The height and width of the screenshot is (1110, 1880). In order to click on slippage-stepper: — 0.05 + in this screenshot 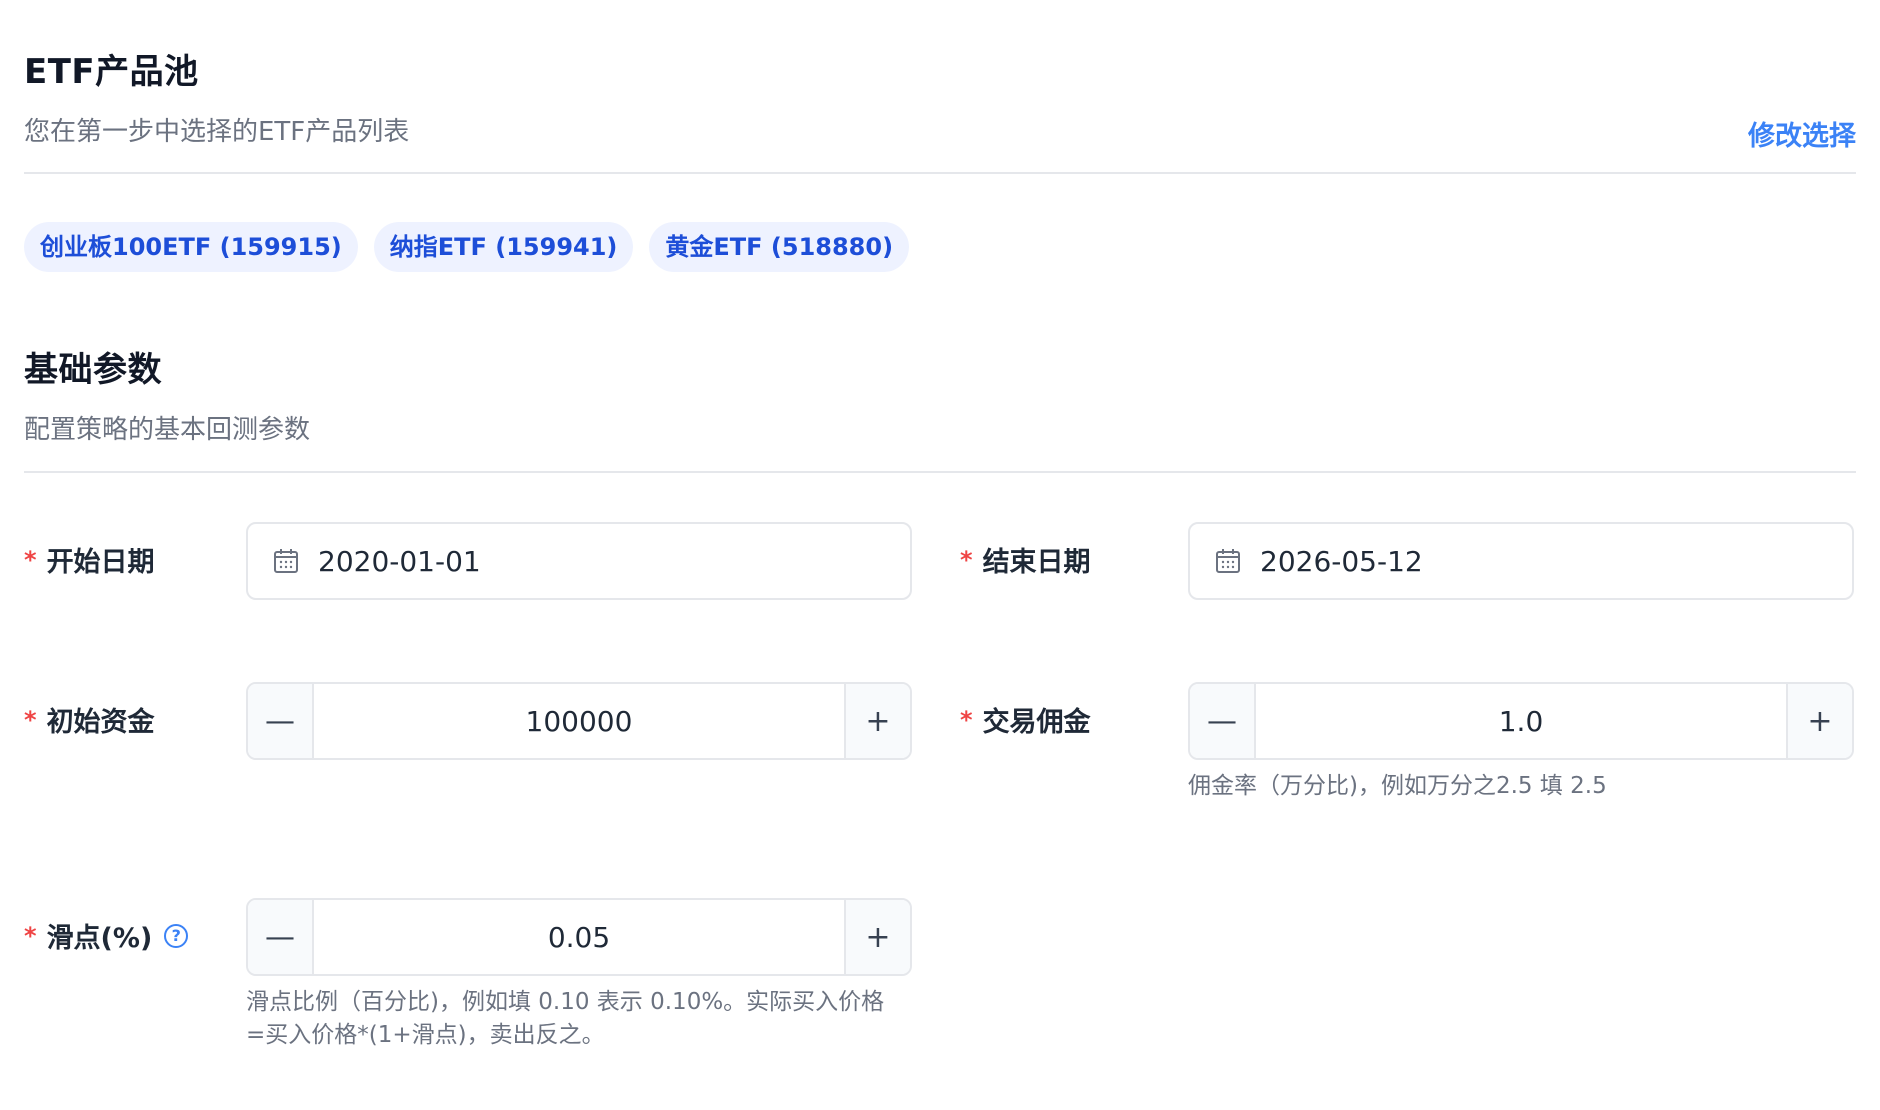, I will do `click(579, 937)`.